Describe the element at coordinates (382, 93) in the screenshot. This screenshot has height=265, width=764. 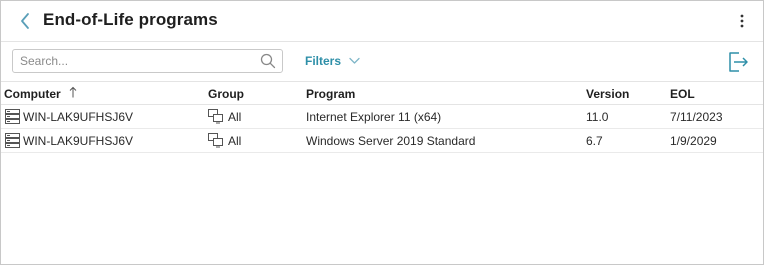
I see `table-header: Computer Group Program Version EOL` at that location.